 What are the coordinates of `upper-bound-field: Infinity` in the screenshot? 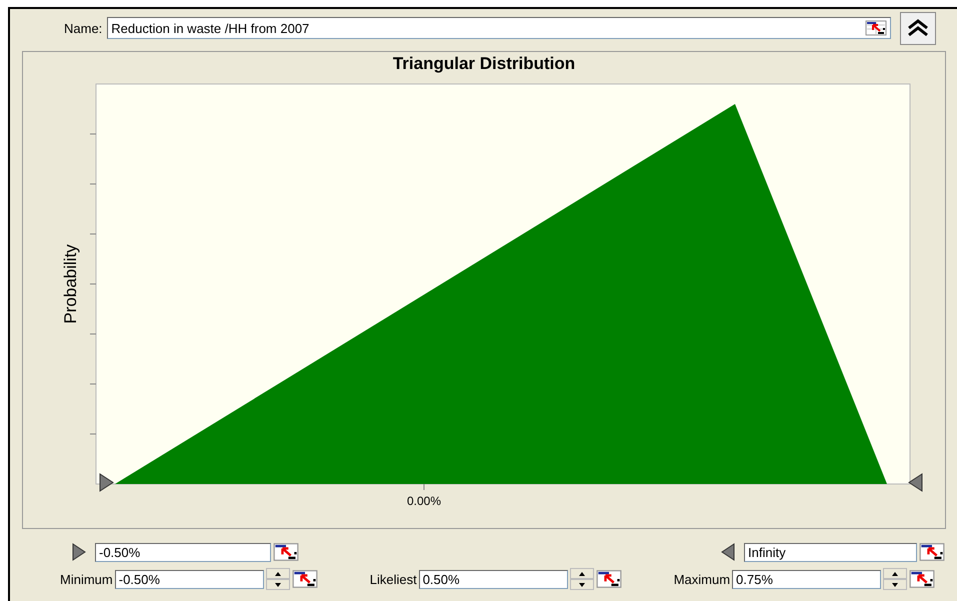 It's located at (830, 552).